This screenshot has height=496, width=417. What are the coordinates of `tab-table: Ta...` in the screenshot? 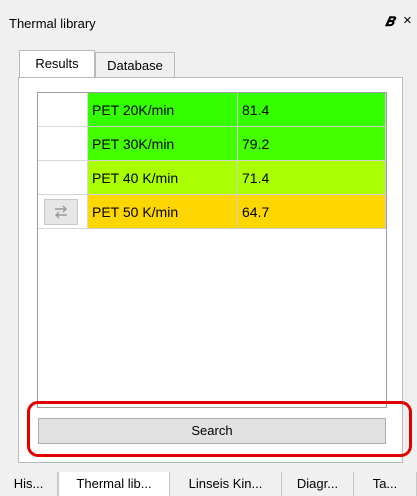 It's located at (385, 484).